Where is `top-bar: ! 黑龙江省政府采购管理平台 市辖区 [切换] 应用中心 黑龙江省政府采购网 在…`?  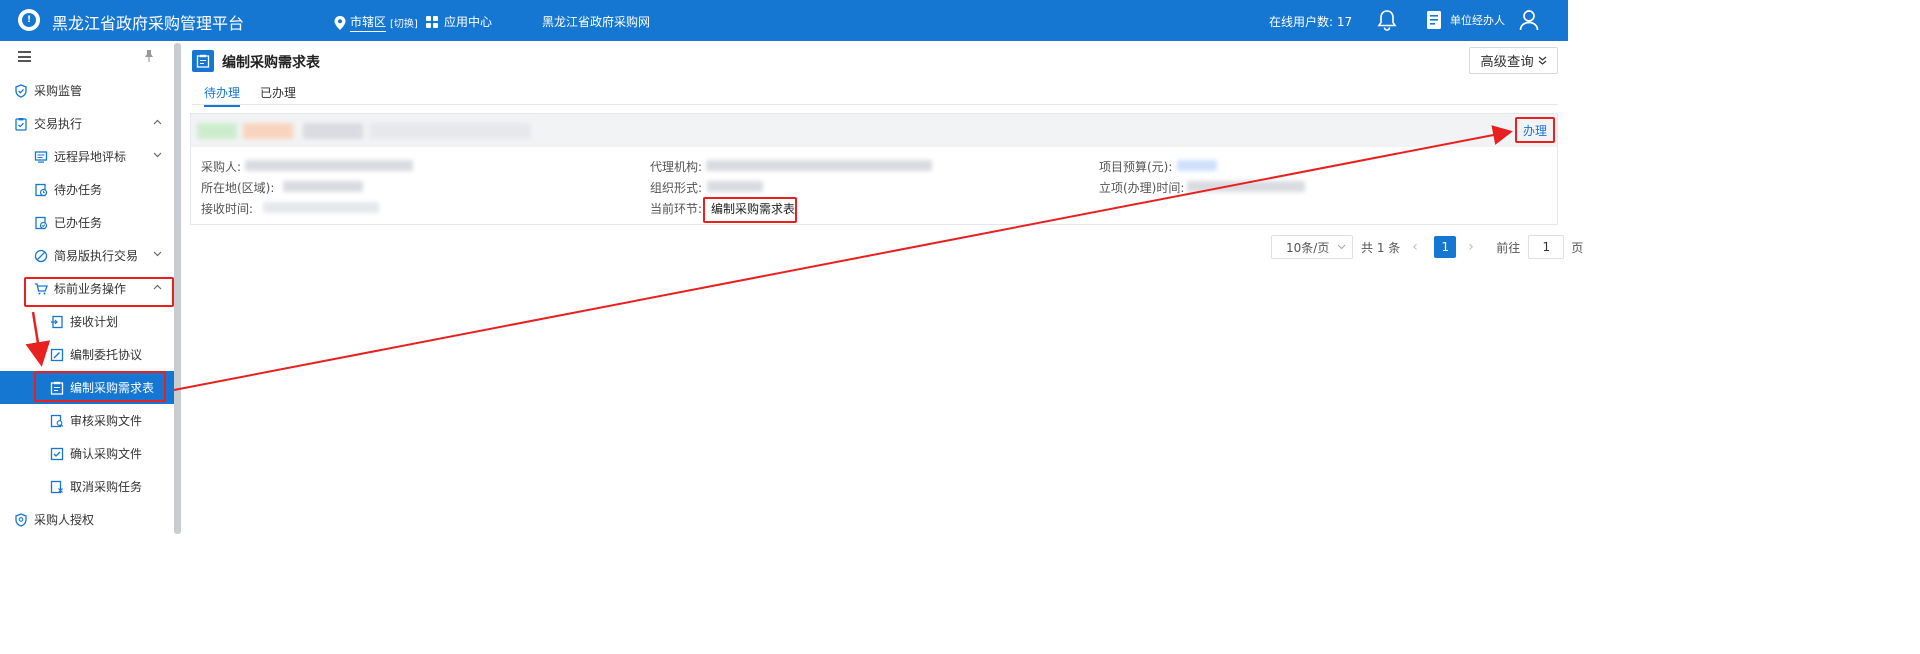 top-bar: ! 黑龙江省政府采购管理平台 市辖区 [切换] 应用中心 黑龙江省政府采购网 在… is located at coordinates (784, 20).